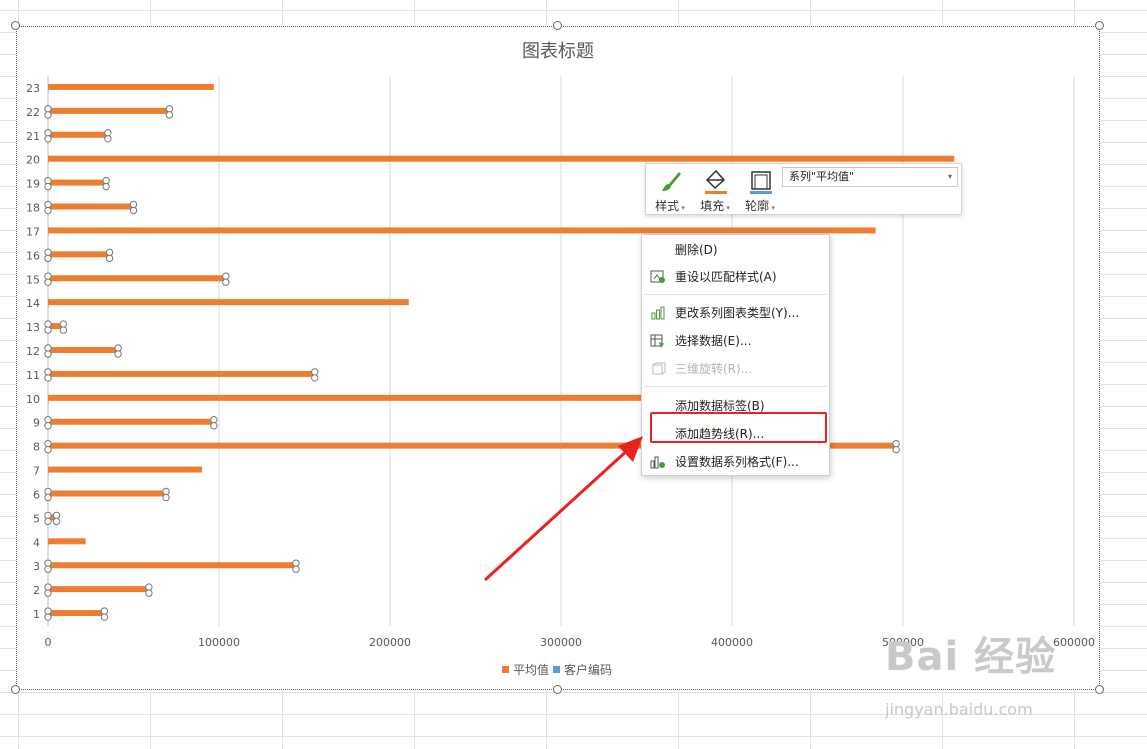 The height and width of the screenshot is (749, 1147). What do you see at coordinates (33, 136) in the screenshot?
I see `y-tick-label: 21` at bounding box center [33, 136].